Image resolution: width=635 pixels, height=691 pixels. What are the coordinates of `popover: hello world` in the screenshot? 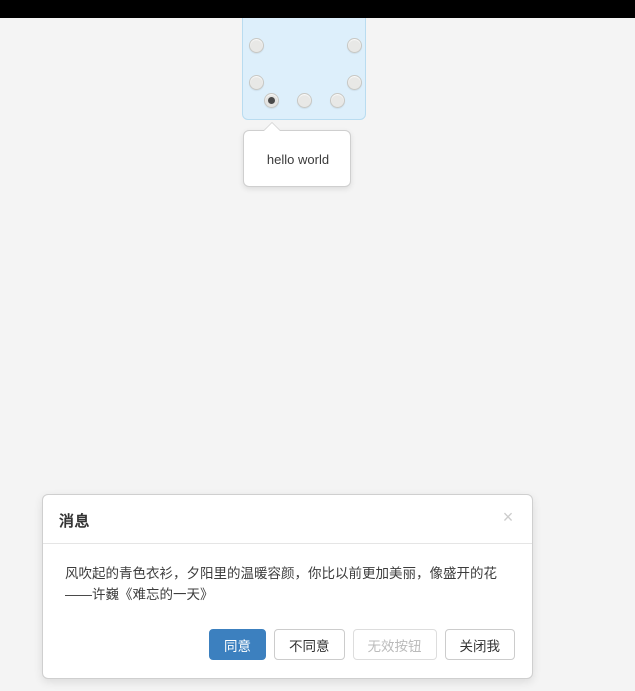 It's located at (297, 154).